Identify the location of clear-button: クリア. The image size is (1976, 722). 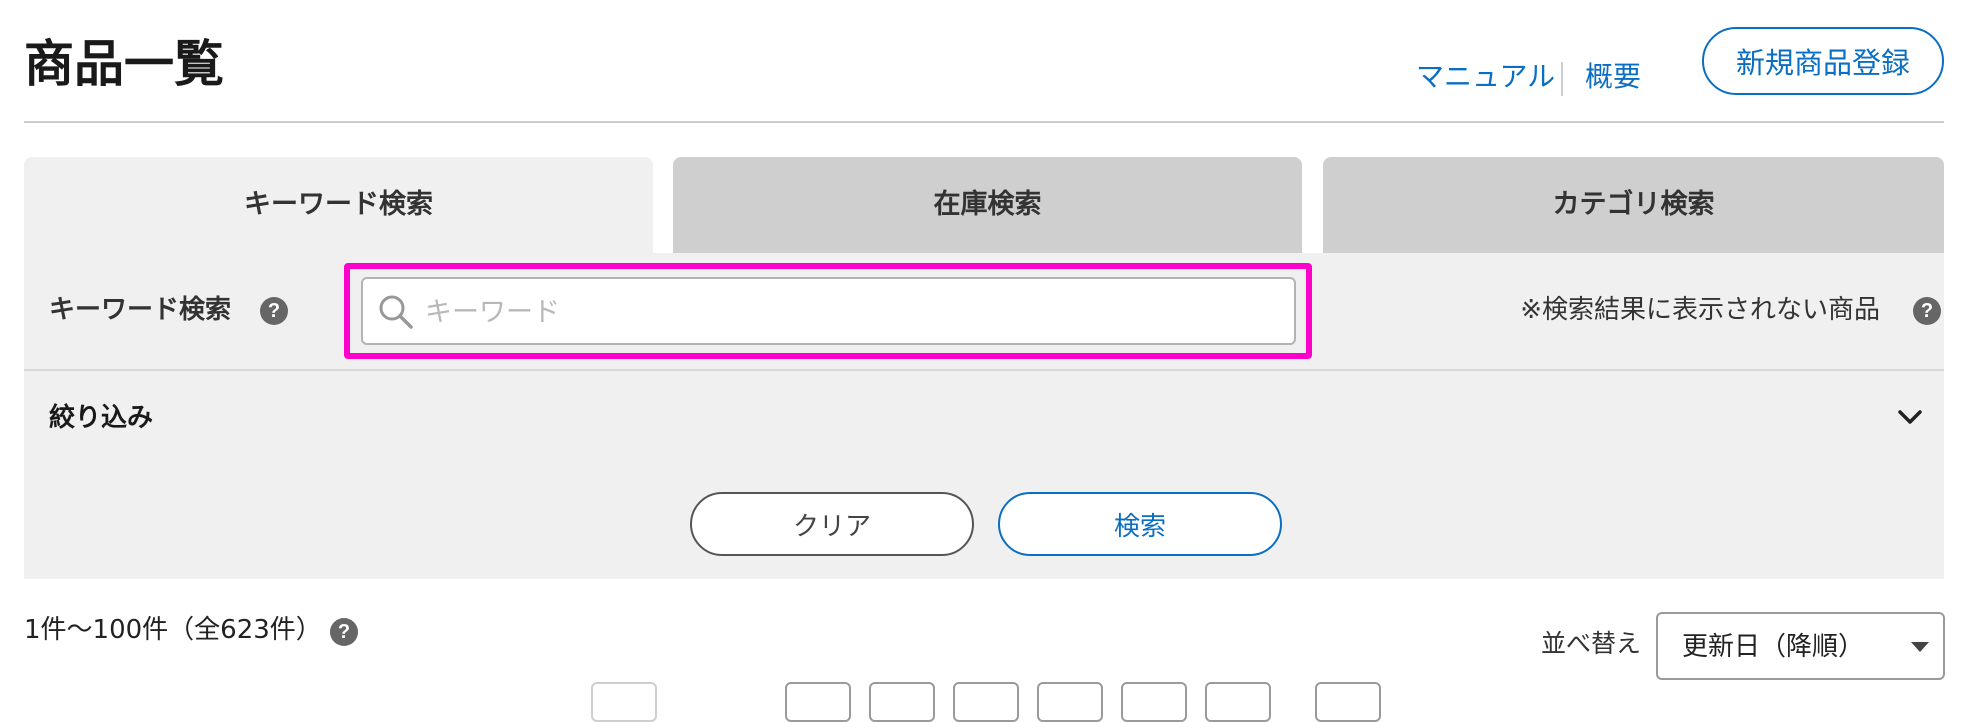
(832, 524).